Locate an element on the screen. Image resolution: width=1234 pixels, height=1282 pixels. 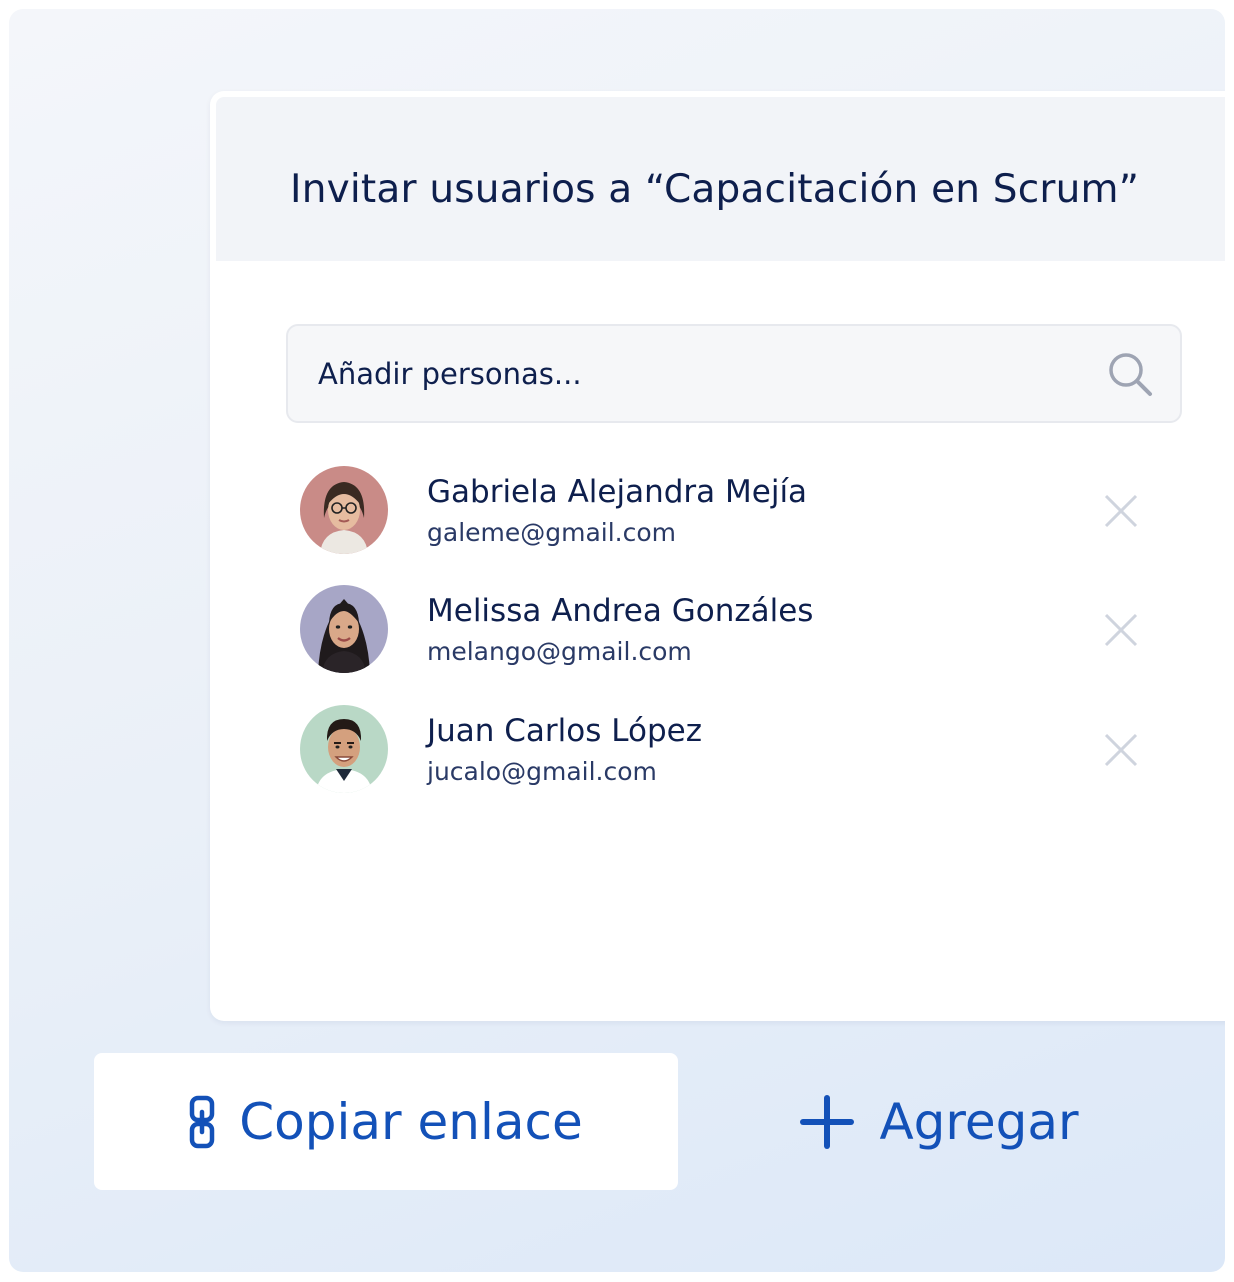
add-label: Agregar is located at coordinates (979, 1121).